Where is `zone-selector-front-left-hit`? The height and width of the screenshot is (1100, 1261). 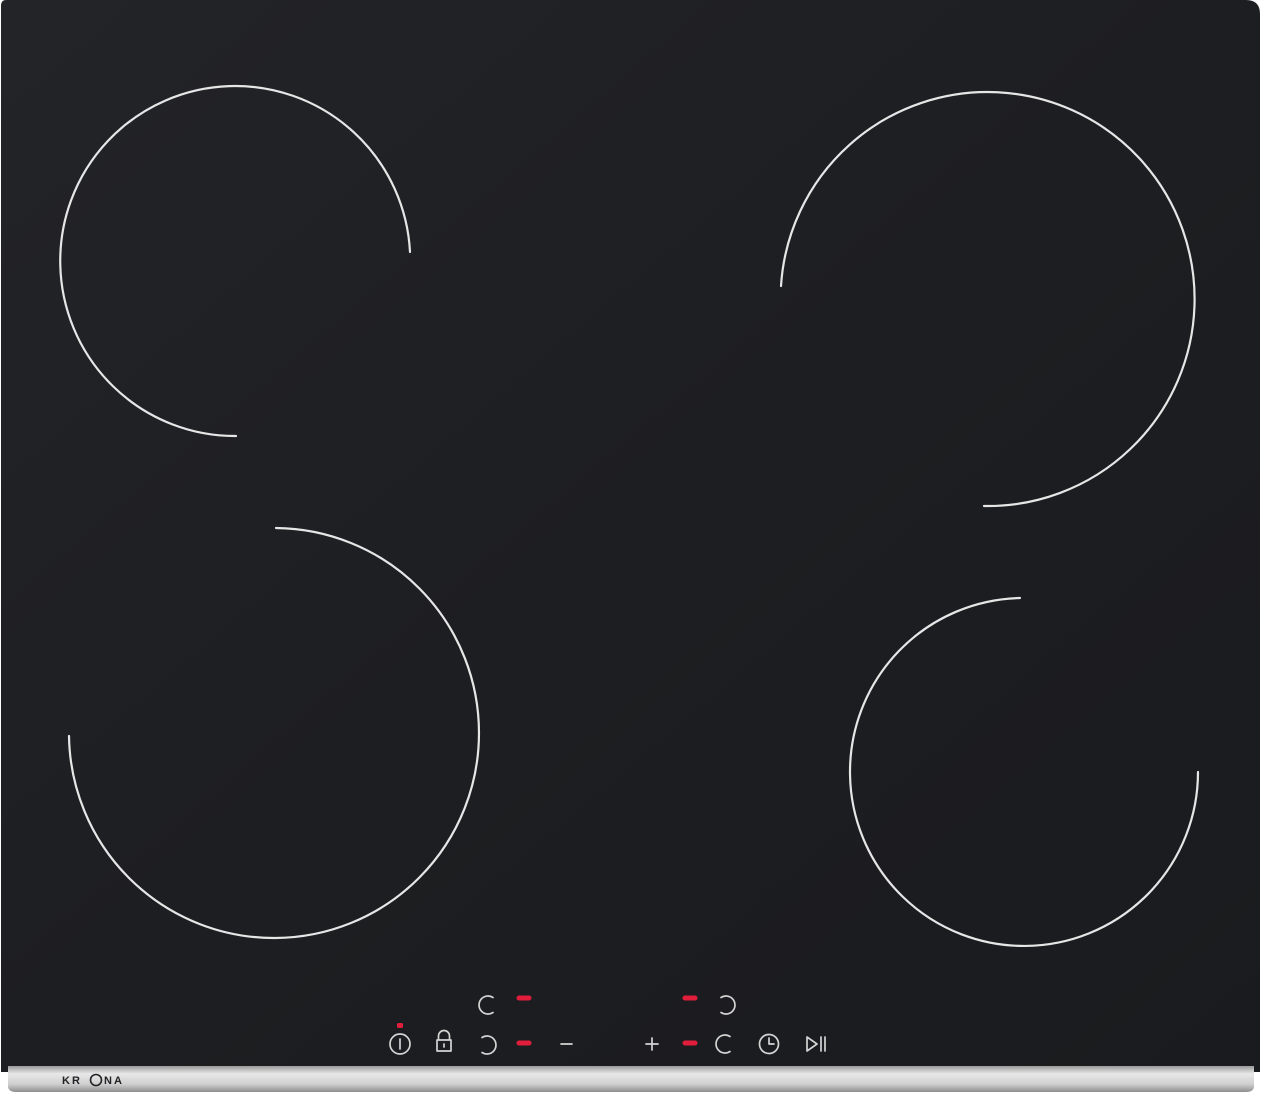
zone-selector-front-left-hit is located at coordinates (487, 1045).